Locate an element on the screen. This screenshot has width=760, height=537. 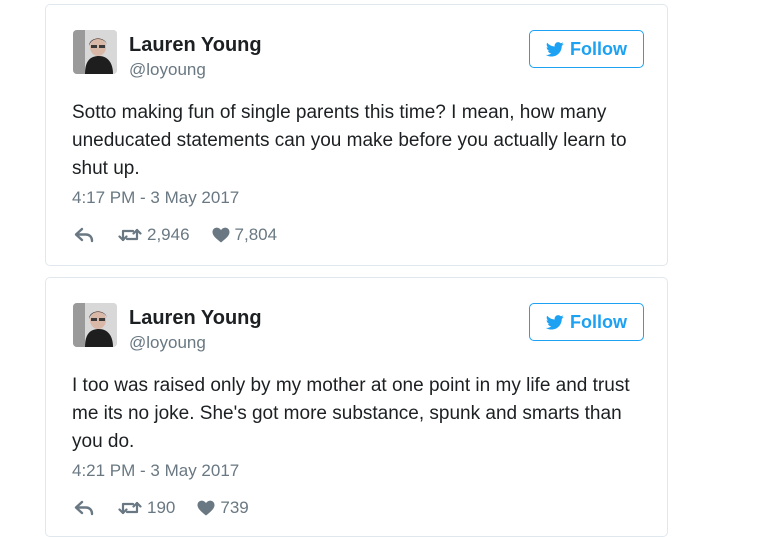
retweet-button: 190 is located at coordinates (146, 508).